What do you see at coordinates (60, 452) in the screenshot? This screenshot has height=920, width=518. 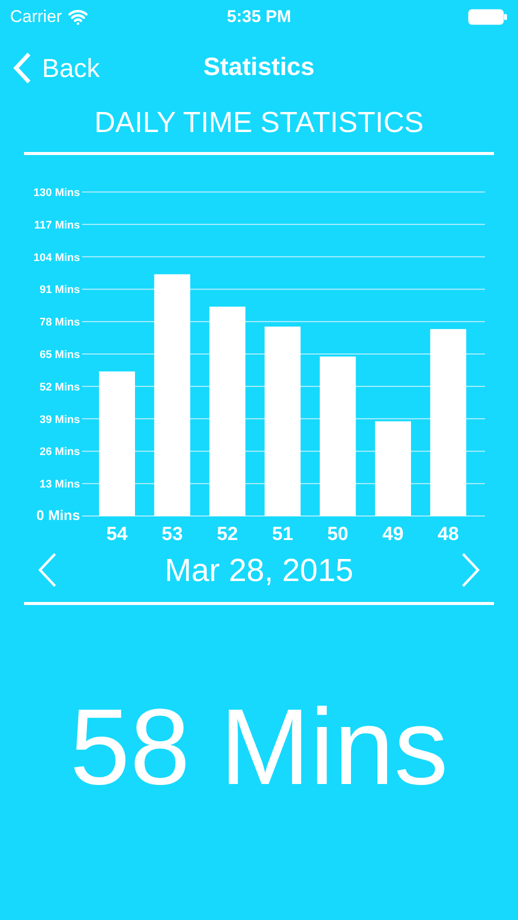 I see `axis-label: 26 Mins` at bounding box center [60, 452].